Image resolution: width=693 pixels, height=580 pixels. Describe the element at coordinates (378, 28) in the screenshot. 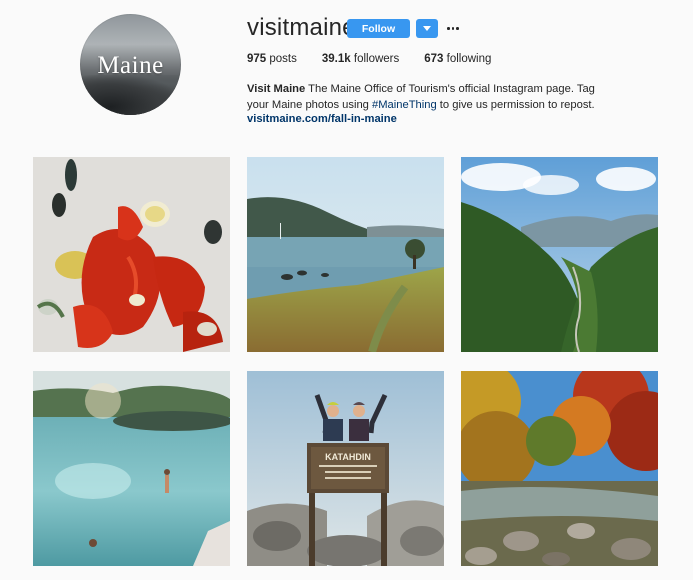

I see `follow-button: Follow` at that location.